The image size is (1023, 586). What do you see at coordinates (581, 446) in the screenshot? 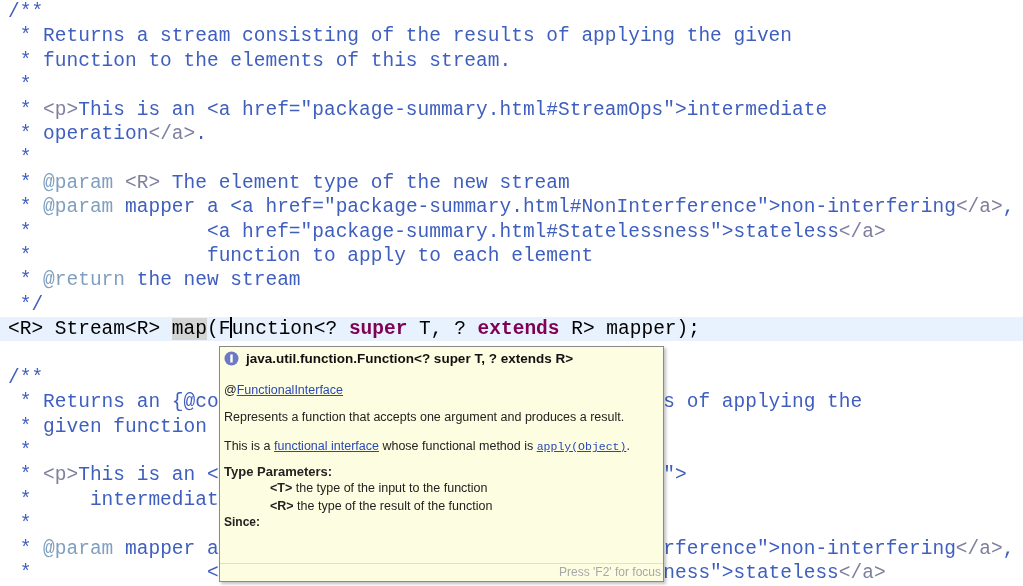
I see `link: apply(Object)` at bounding box center [581, 446].